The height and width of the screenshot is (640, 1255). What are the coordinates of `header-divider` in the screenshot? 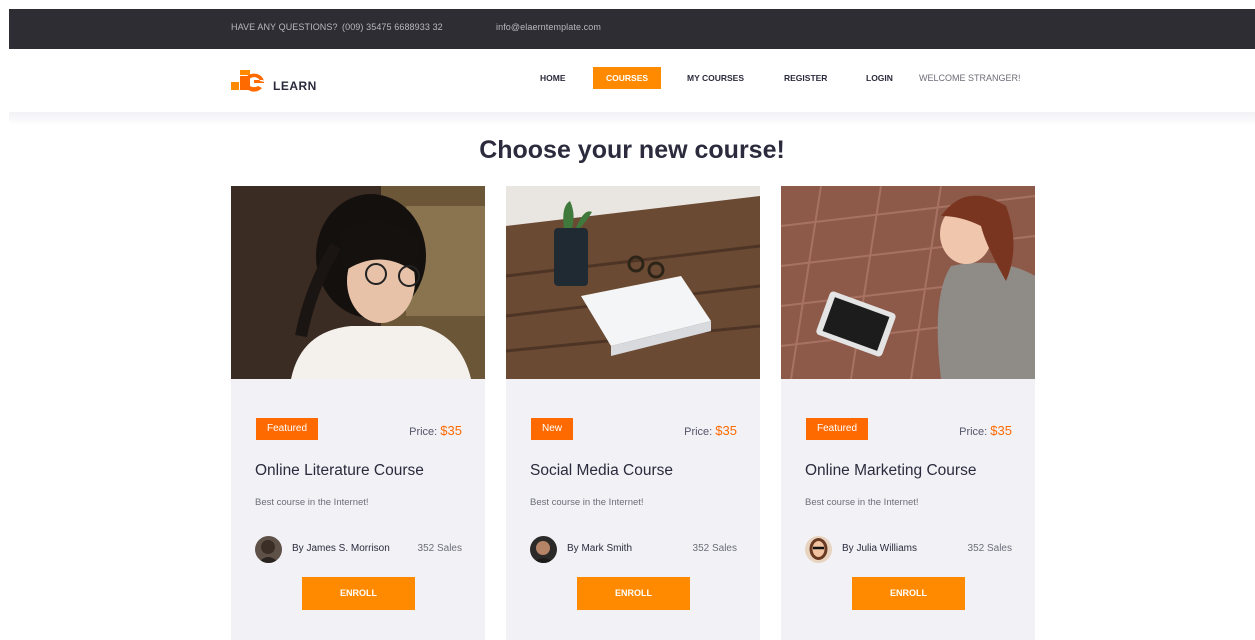 It's located at (632, 119).